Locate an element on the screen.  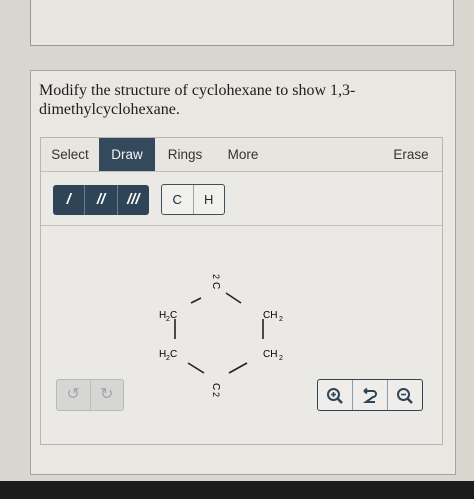
reset-zoom-icon is located at coordinates (369, 395).